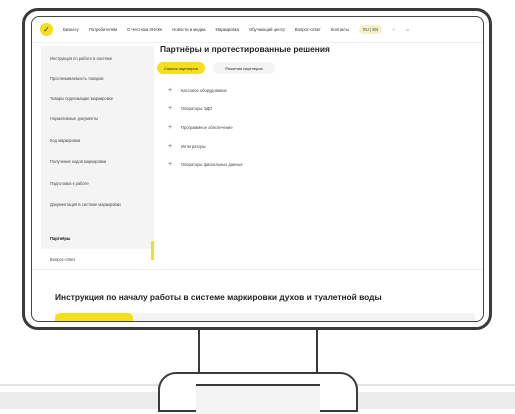 The image size is (515, 414). Describe the element at coordinates (227, 29) in the screenshot. I see `nav-item-marking: Маркировка` at that location.